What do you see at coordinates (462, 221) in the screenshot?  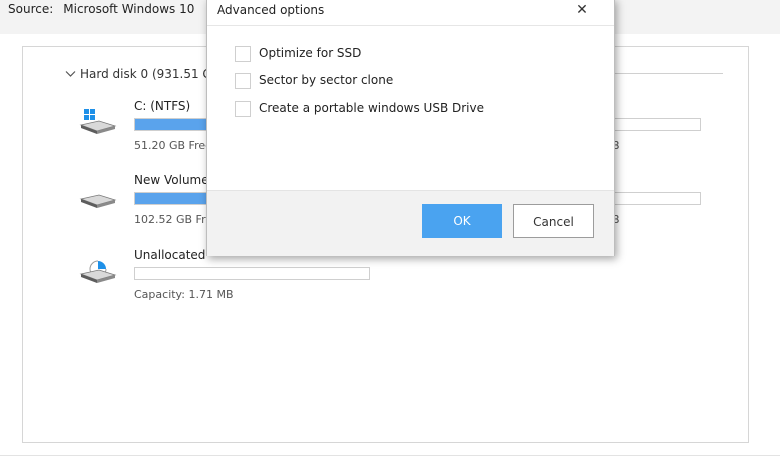 I see `ok-button: OK` at bounding box center [462, 221].